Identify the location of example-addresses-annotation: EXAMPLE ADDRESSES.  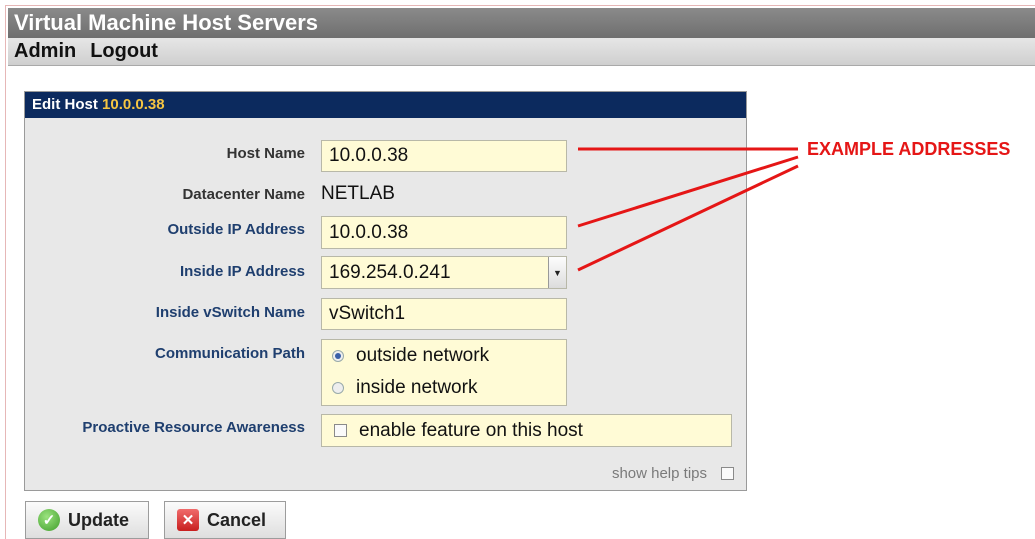
(909, 149).